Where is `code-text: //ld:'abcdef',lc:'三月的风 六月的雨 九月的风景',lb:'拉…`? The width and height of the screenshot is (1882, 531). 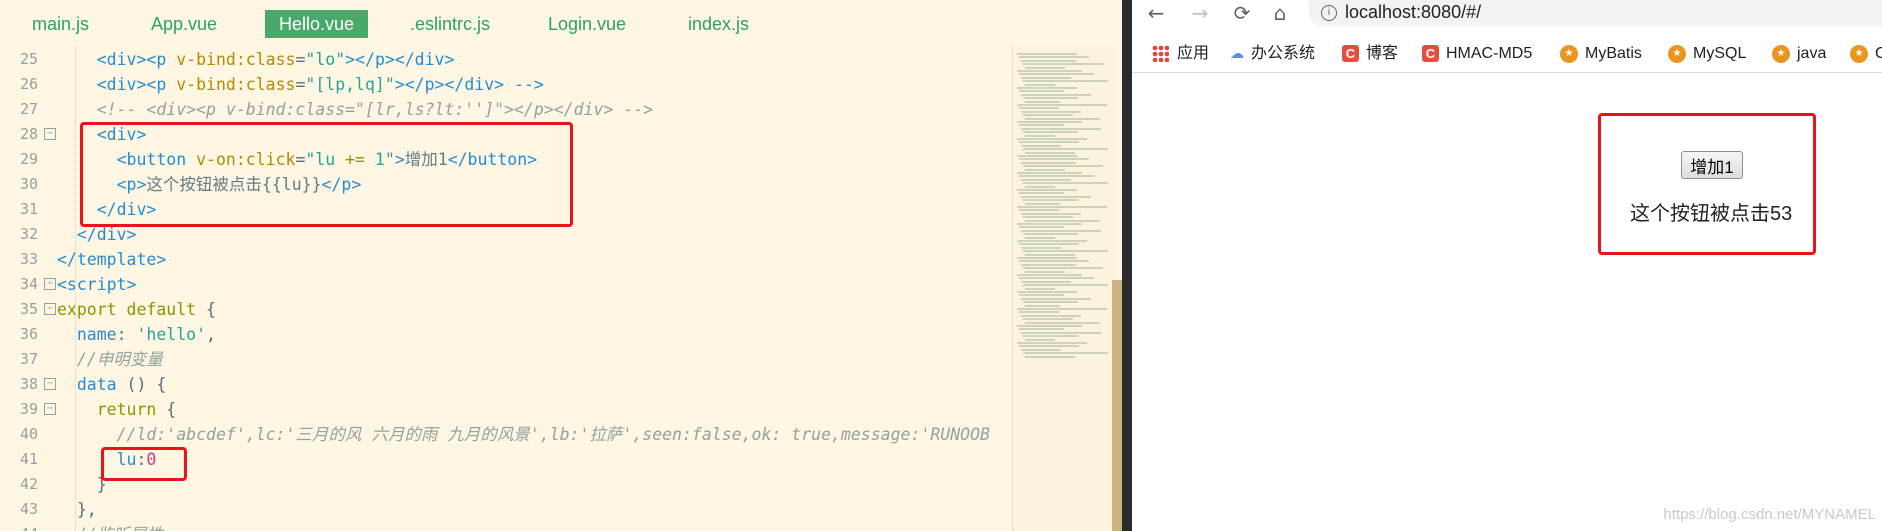 code-text: //ld:'abcdef',lc:'三月的风 六月的雨 九月的风景',lb:'拉… is located at coordinates (553, 434).